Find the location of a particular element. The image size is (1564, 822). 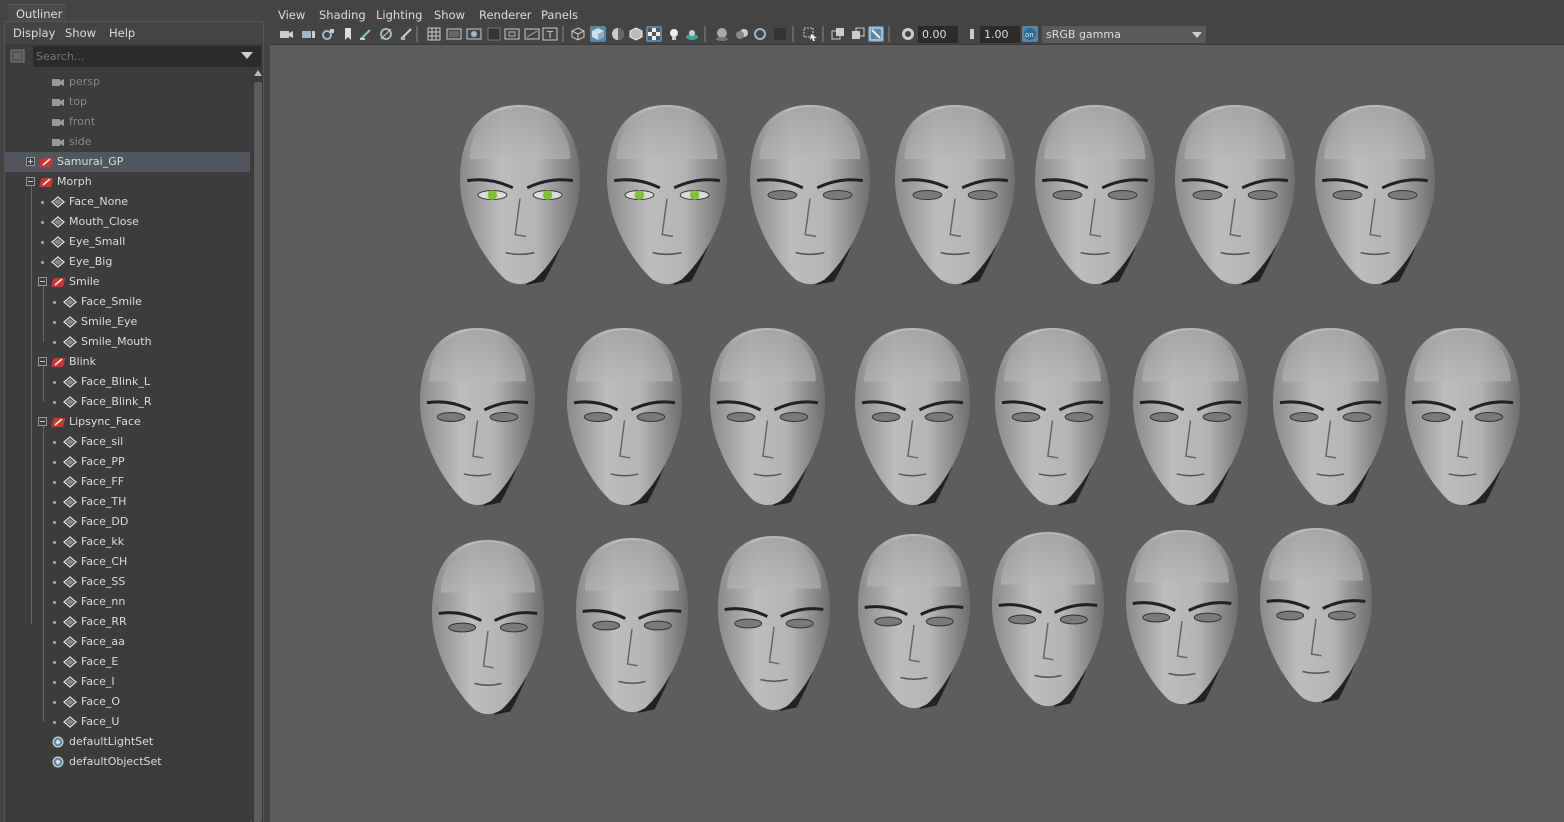

outliner-item: Face_None is located at coordinates (127, 202).